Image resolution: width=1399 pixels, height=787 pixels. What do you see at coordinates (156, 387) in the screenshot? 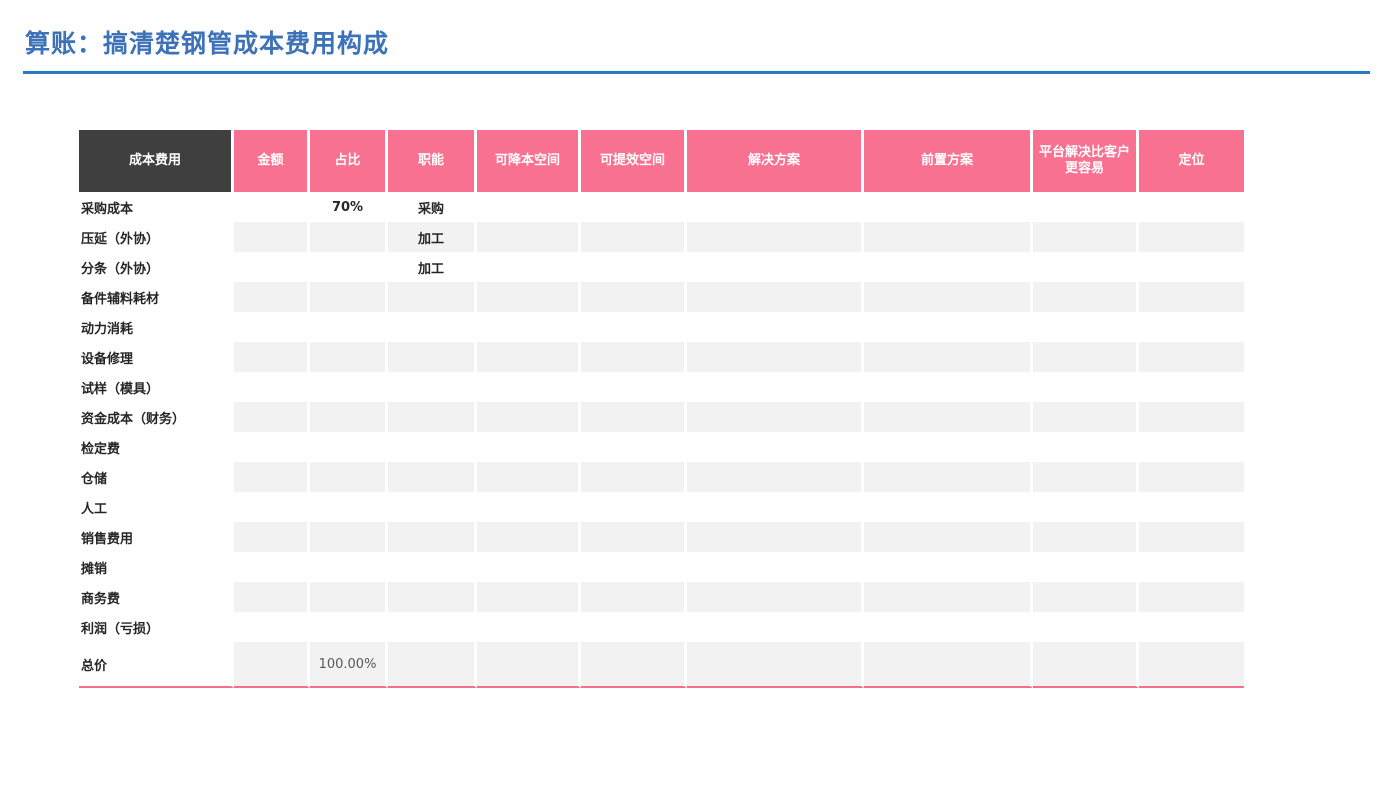
I see `row-label: 试样（模具）` at bounding box center [156, 387].